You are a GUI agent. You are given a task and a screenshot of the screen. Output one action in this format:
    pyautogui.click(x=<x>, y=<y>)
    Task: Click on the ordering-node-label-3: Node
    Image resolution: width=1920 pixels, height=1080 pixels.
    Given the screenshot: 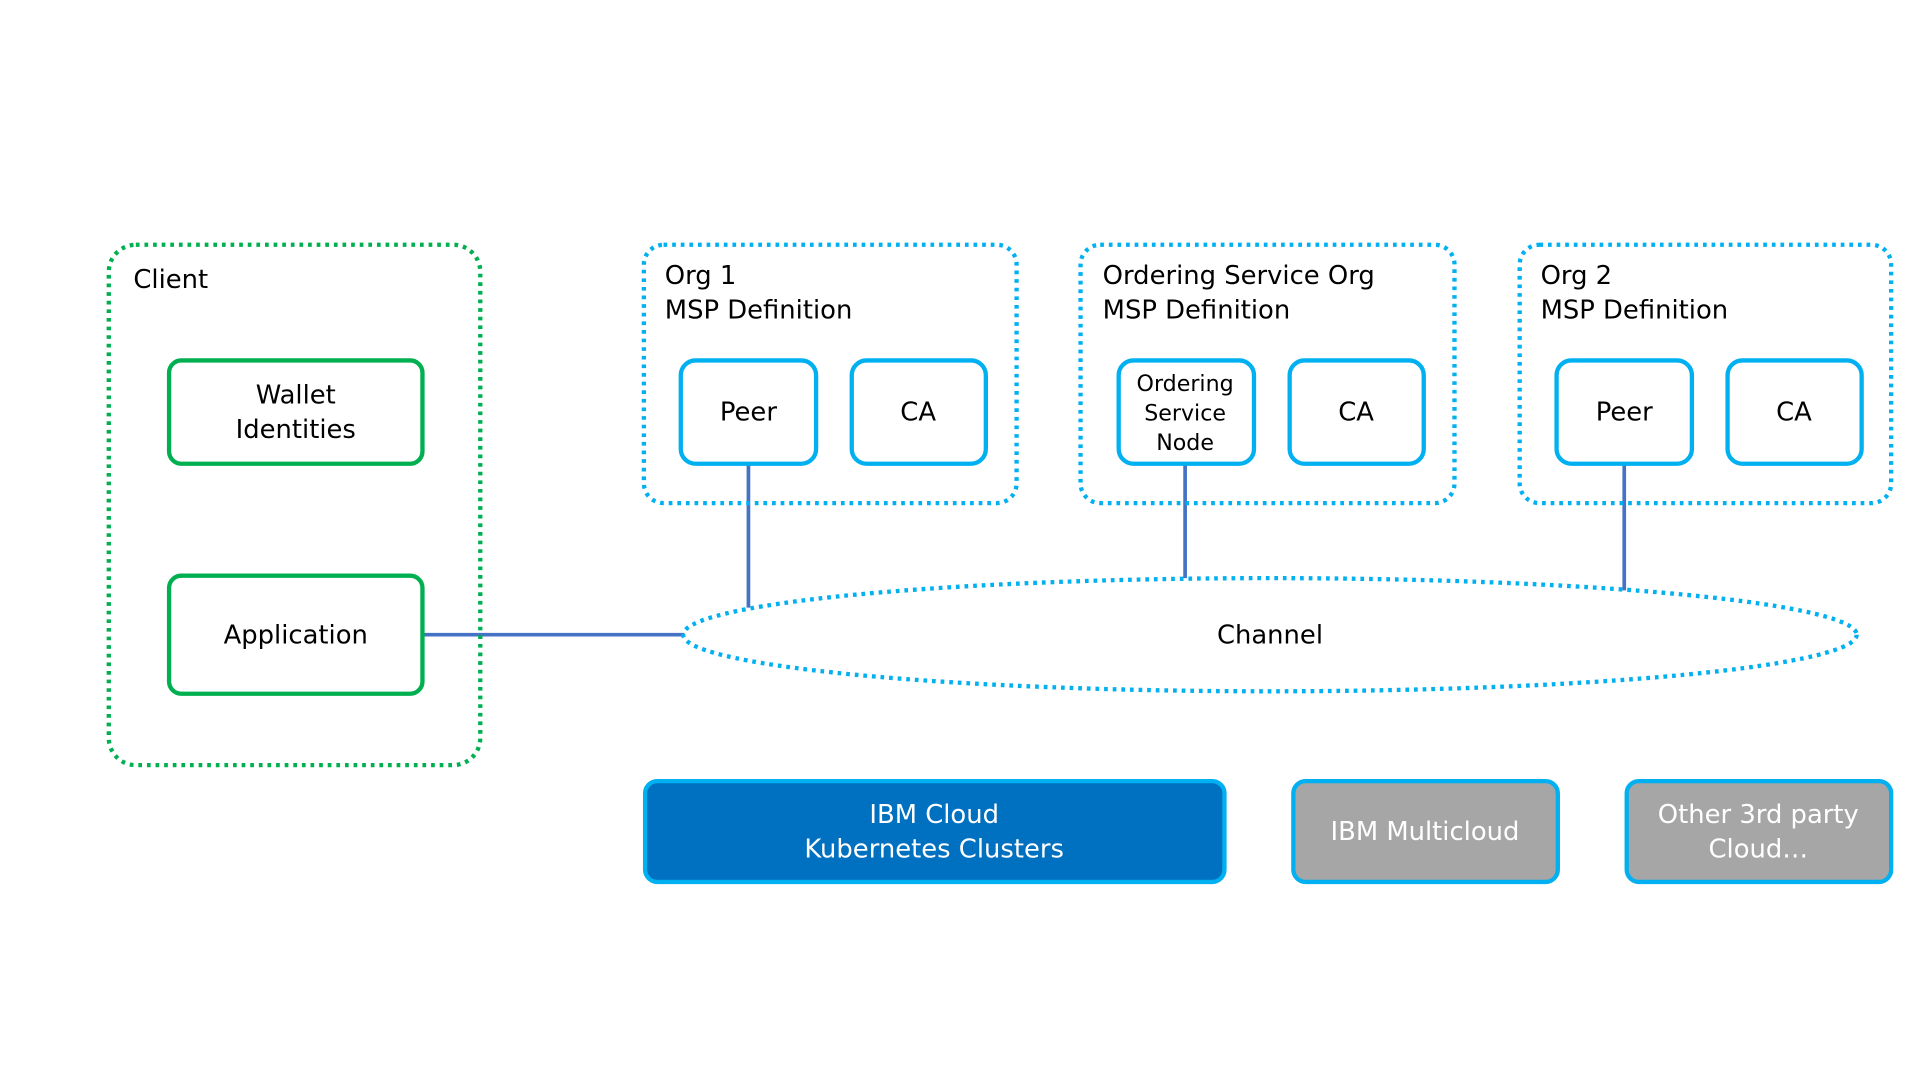 What is the action you would take?
    pyautogui.click(x=1185, y=443)
    